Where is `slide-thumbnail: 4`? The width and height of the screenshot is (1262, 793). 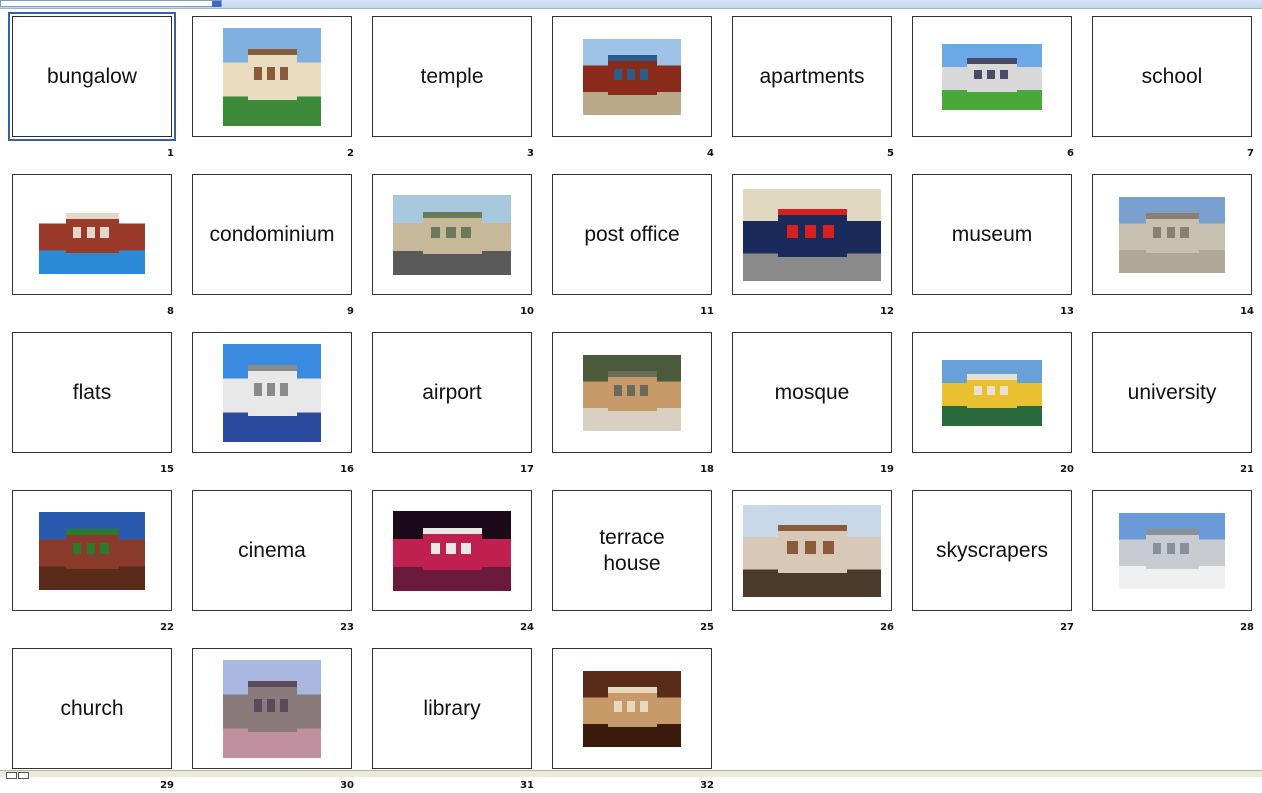
slide-thumbnail: 4 is located at coordinates (633, 88).